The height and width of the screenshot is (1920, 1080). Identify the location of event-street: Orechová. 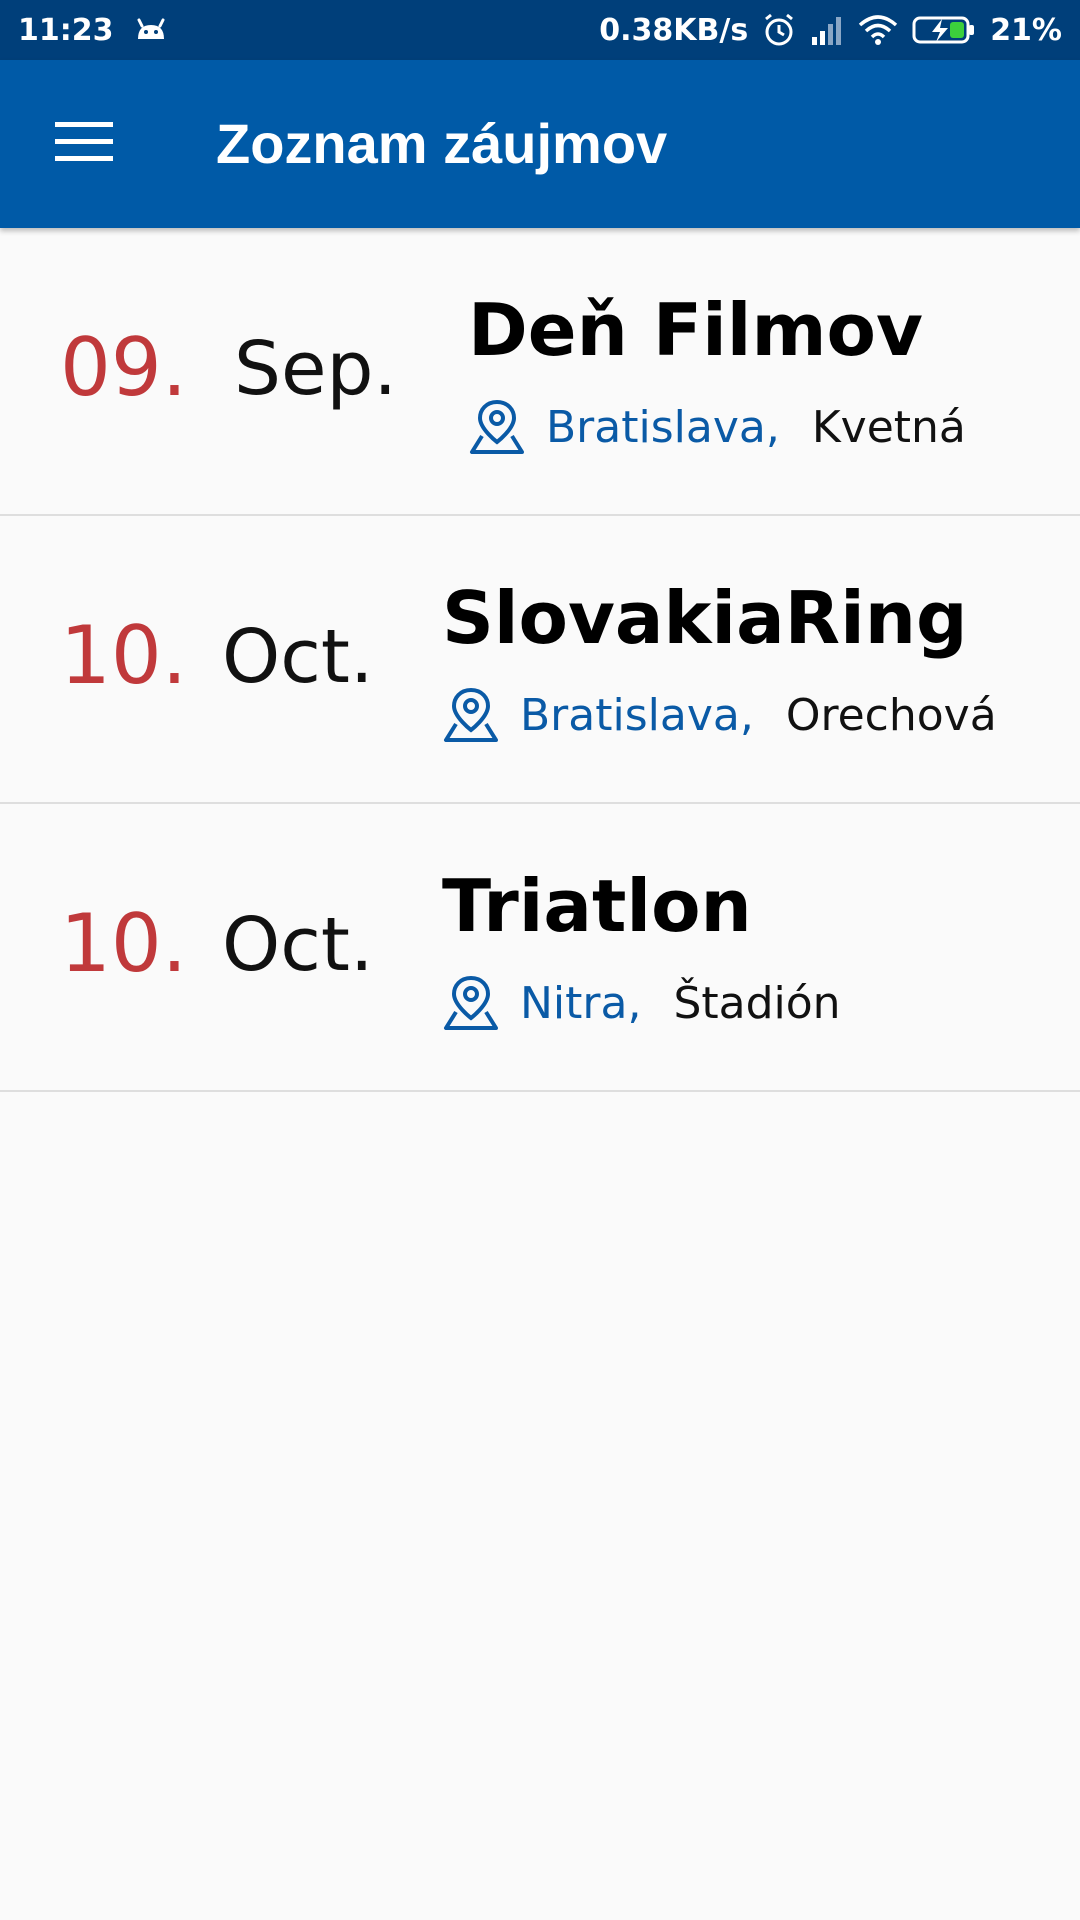
(891, 715).